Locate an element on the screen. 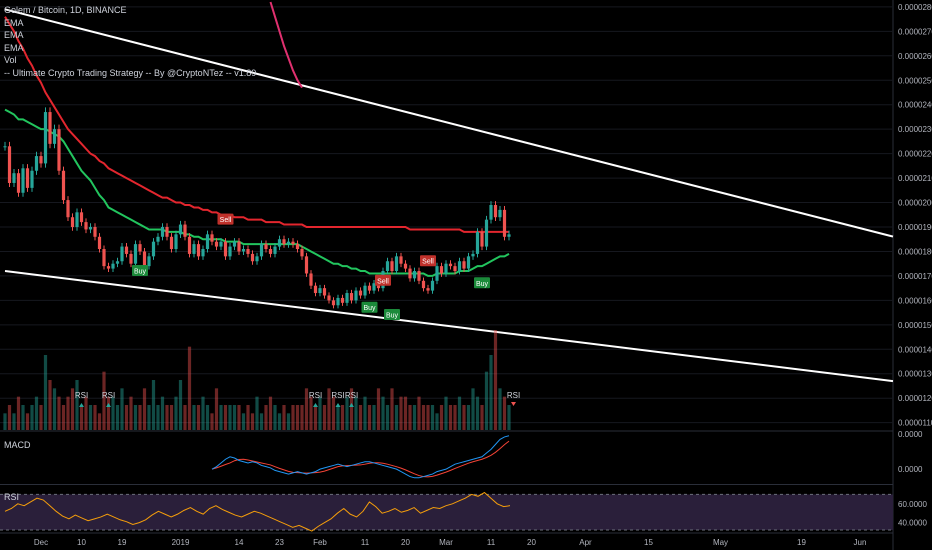 This screenshot has height=550, width=932. price-tick-label: 0.0000190 is located at coordinates (915, 227).